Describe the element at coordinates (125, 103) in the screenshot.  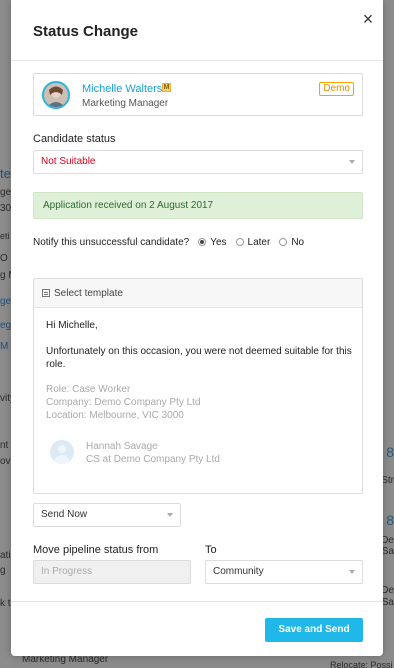
I see `candidate-role: Marketing Manager` at that location.